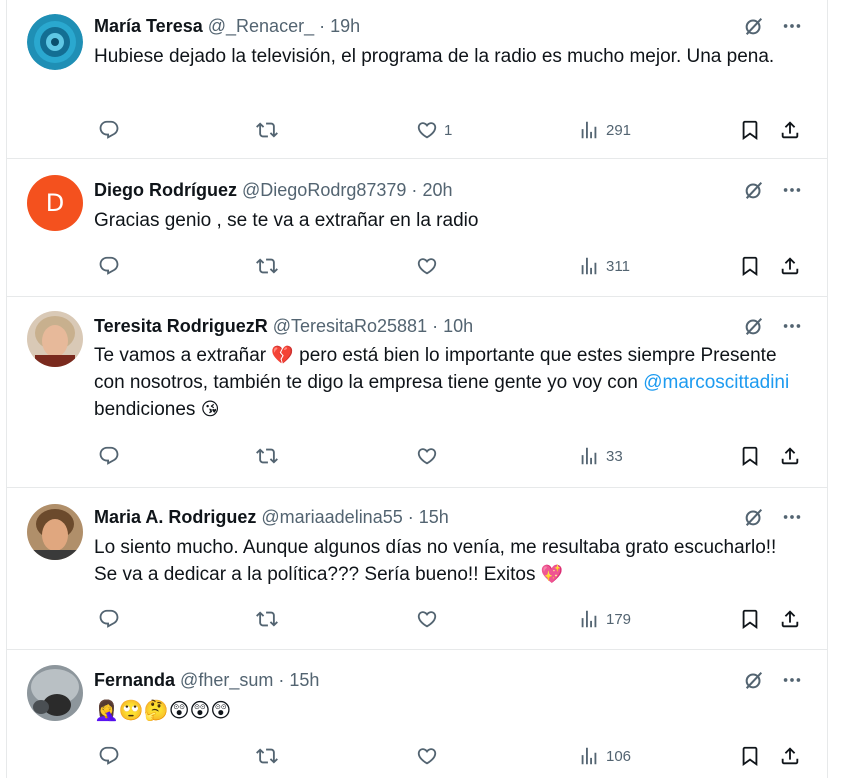  What do you see at coordinates (614, 456) in the screenshot?
I see `view-count: 33` at bounding box center [614, 456].